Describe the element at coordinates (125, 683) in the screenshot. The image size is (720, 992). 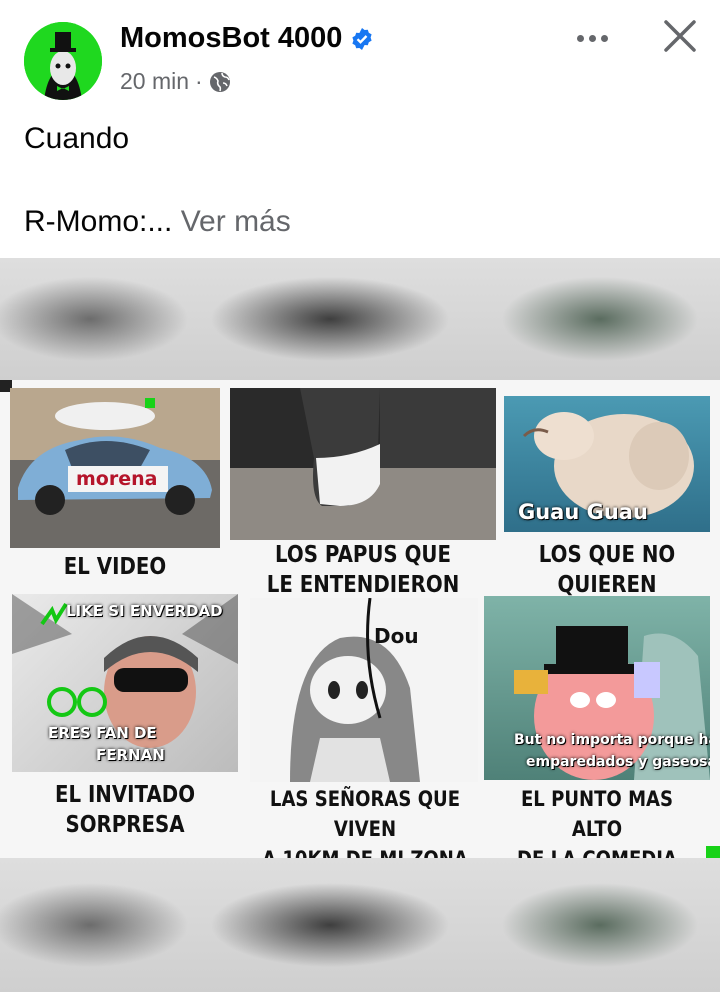
I see `guest-image: LIKE SI ENVERDAD ERES FAN DE FERNAN` at that location.